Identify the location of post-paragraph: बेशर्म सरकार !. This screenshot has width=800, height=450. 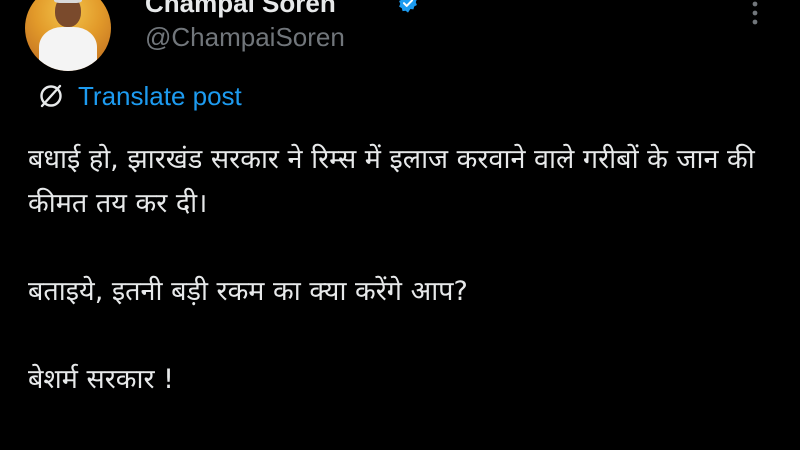
(101, 379).